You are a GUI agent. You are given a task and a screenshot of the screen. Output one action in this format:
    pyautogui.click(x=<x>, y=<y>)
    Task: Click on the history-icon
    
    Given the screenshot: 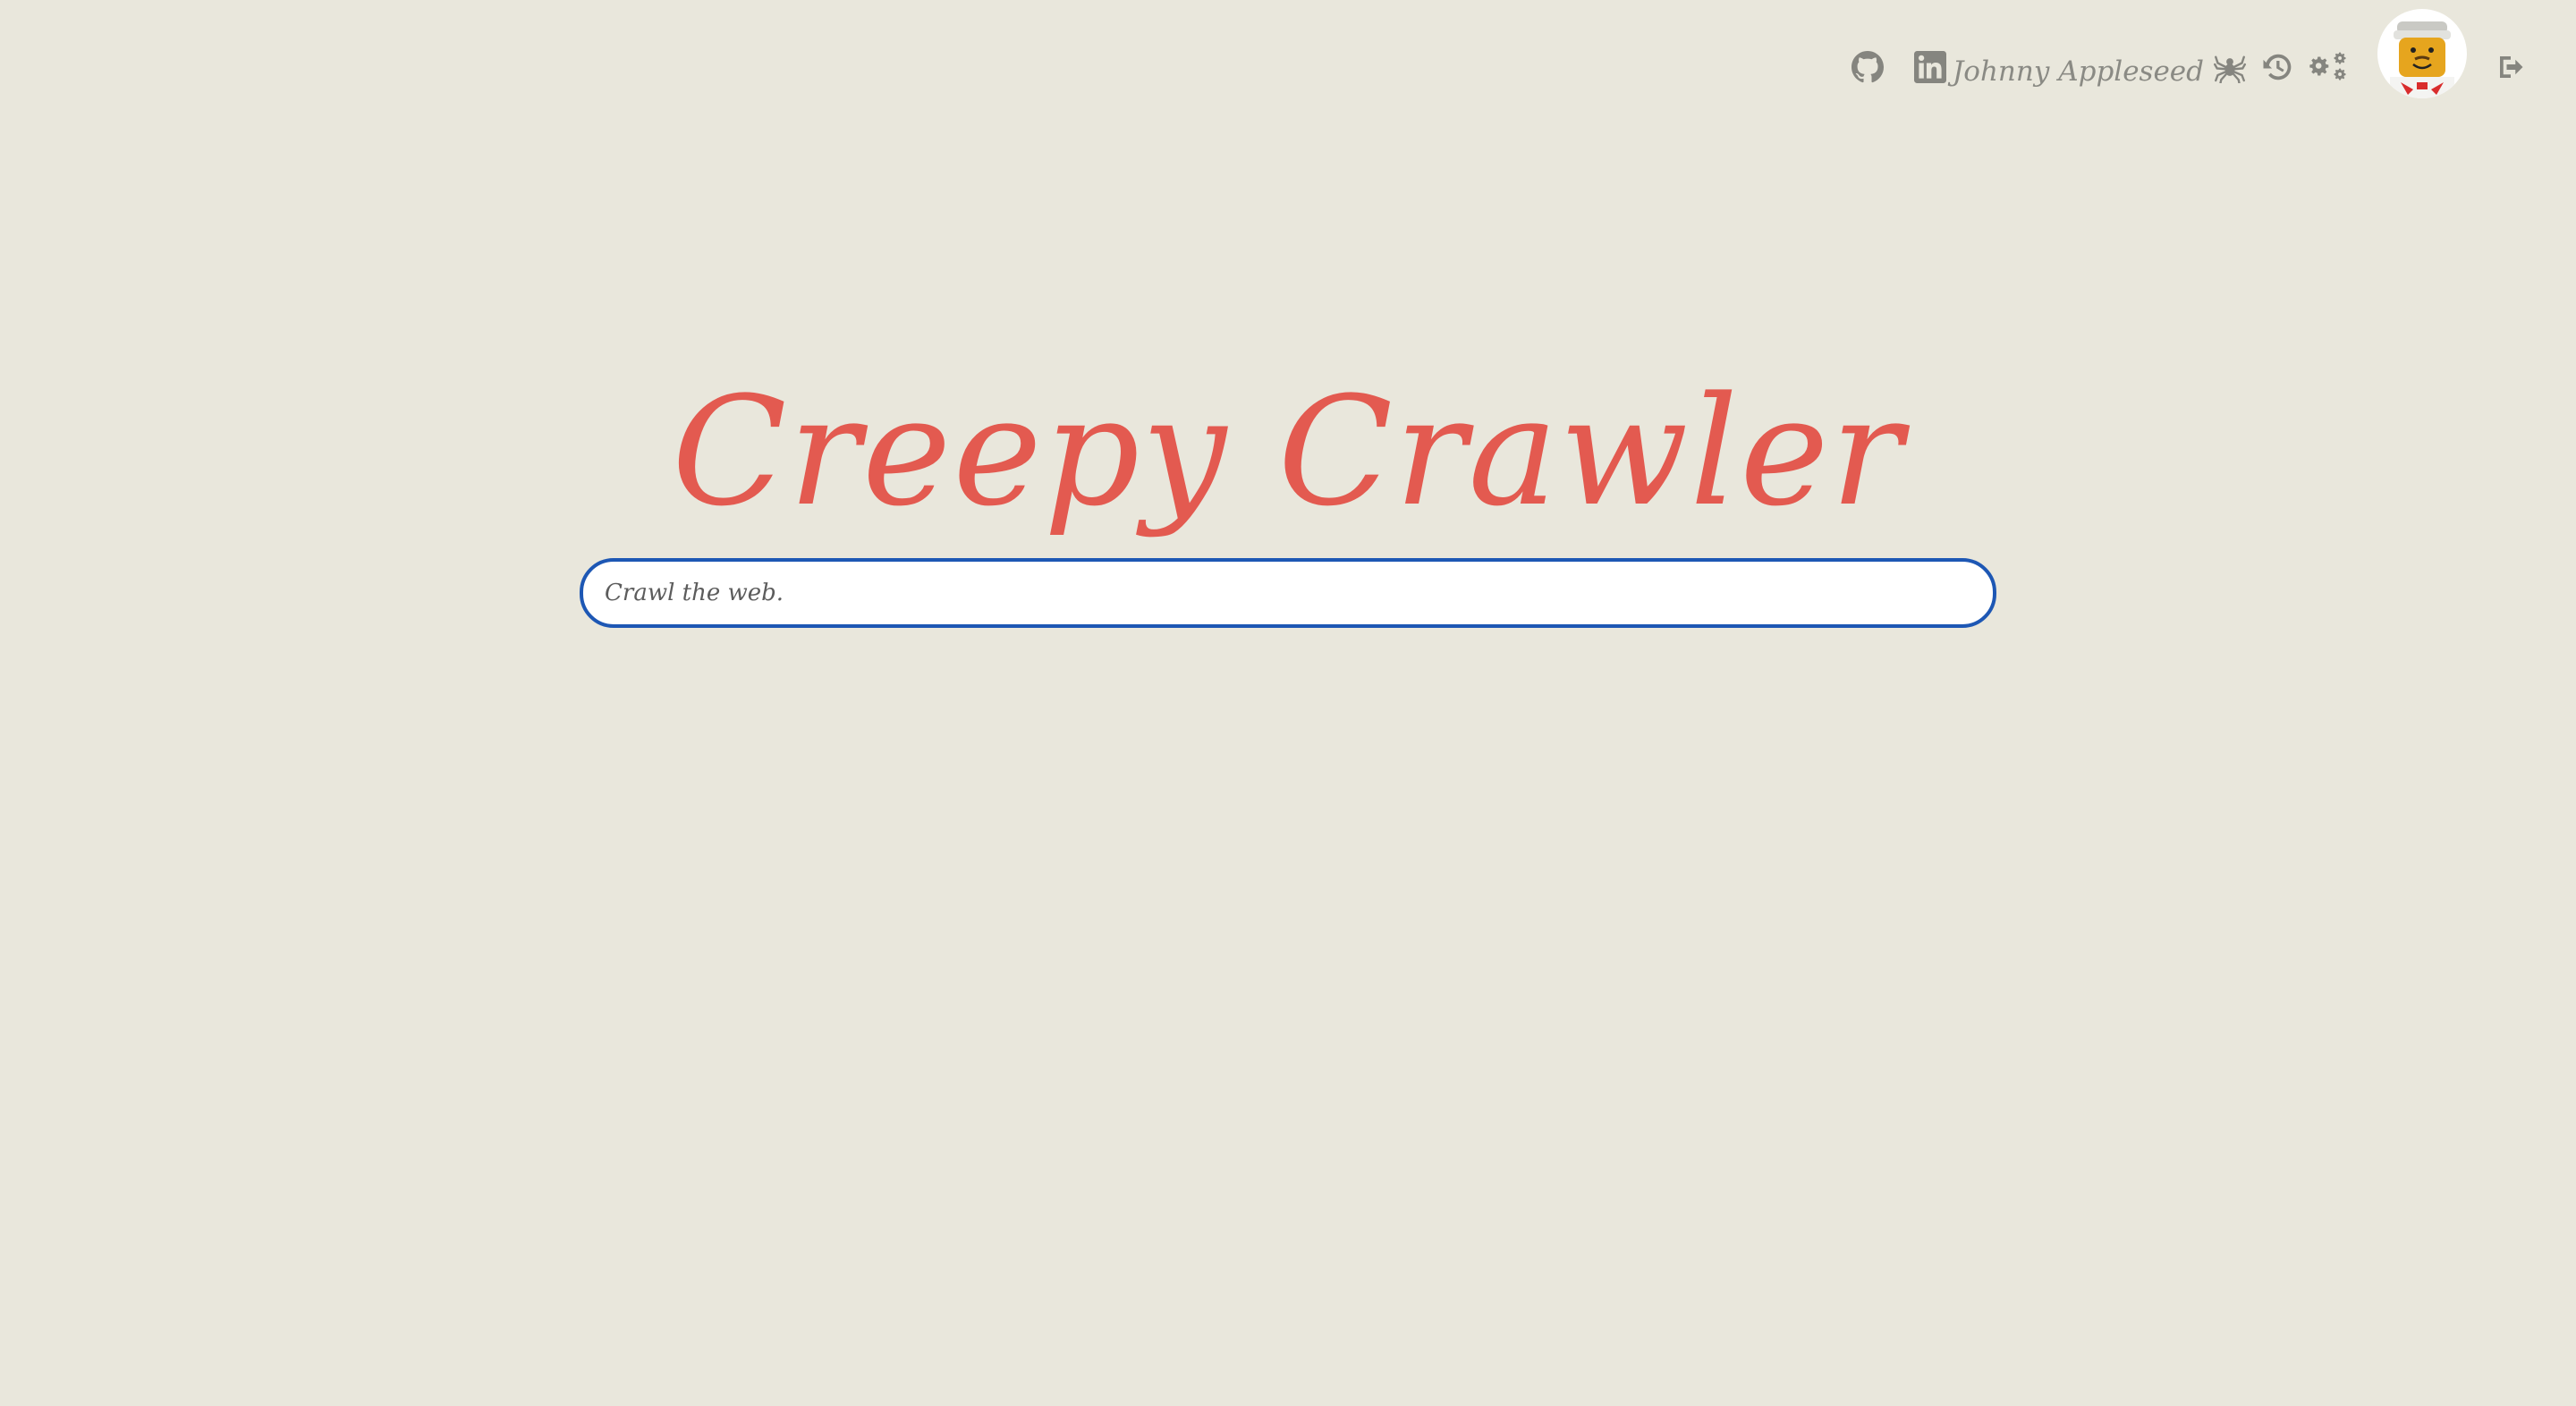 What is the action you would take?
    pyautogui.click(x=2278, y=67)
    